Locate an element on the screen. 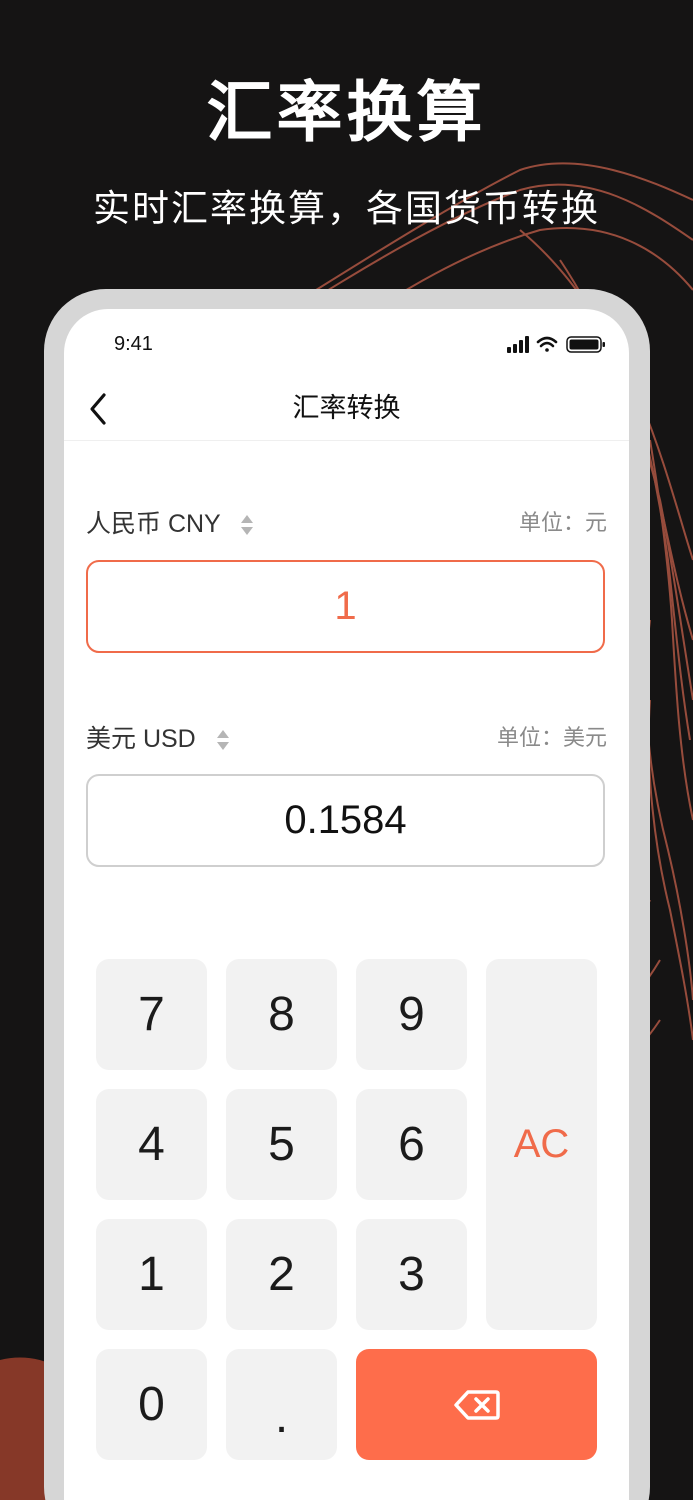 This screenshot has width=693, height=1500. from-amount-field: 1 is located at coordinates (345, 606).